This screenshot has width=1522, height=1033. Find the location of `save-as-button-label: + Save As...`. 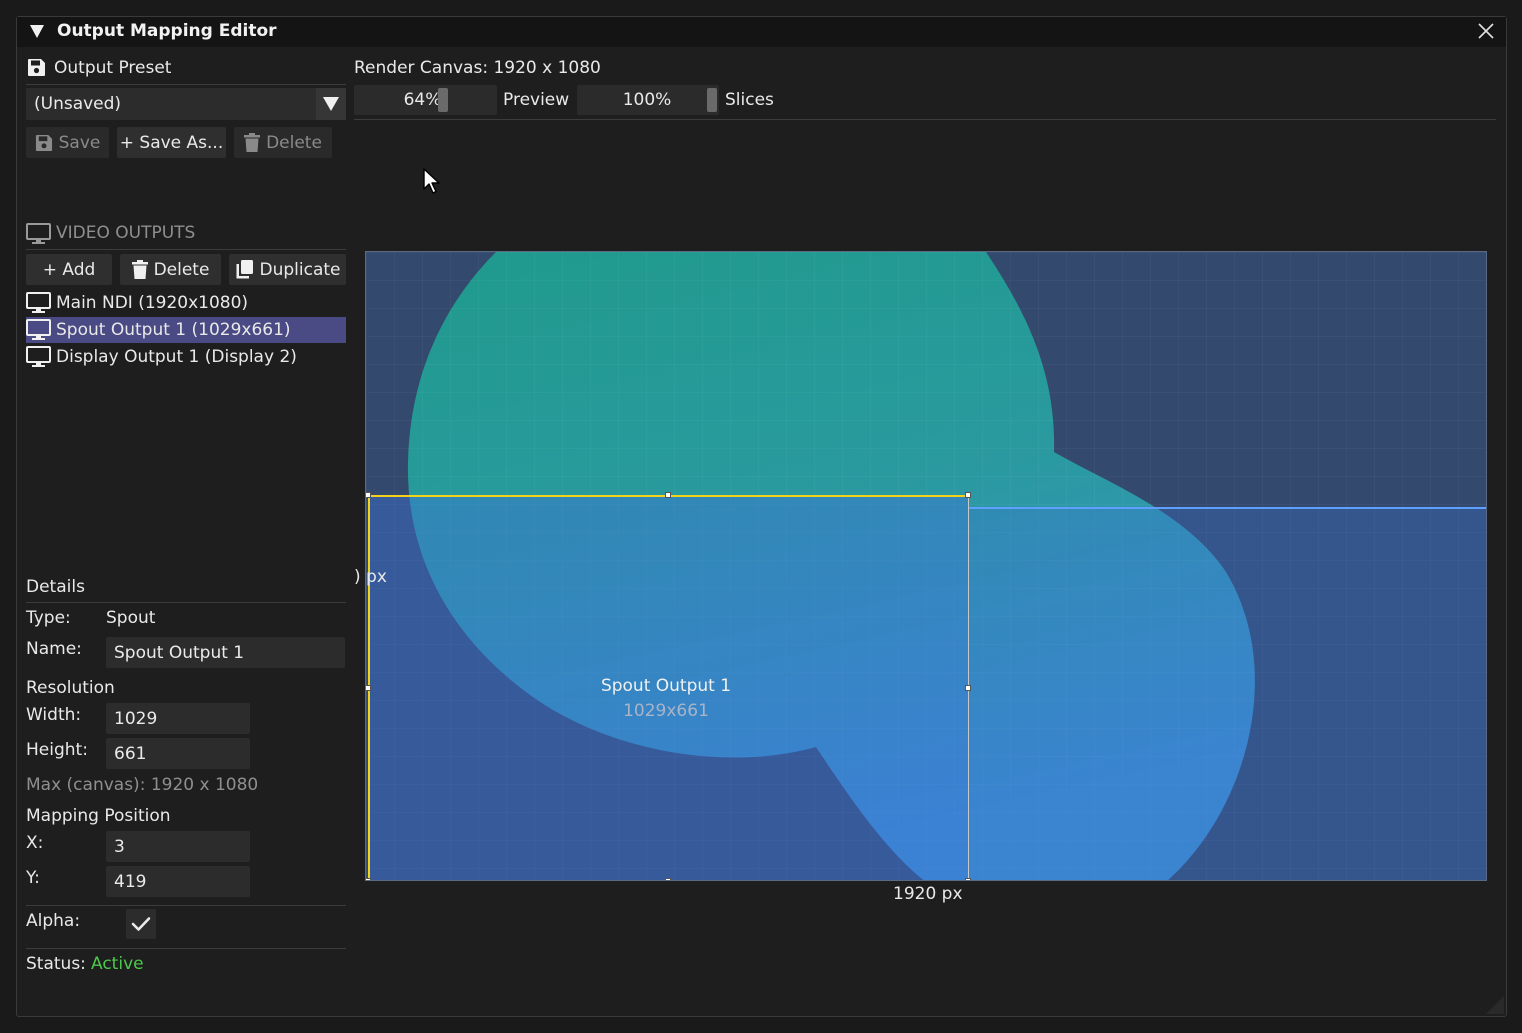

save-as-button-label: + Save As... is located at coordinates (171, 142).